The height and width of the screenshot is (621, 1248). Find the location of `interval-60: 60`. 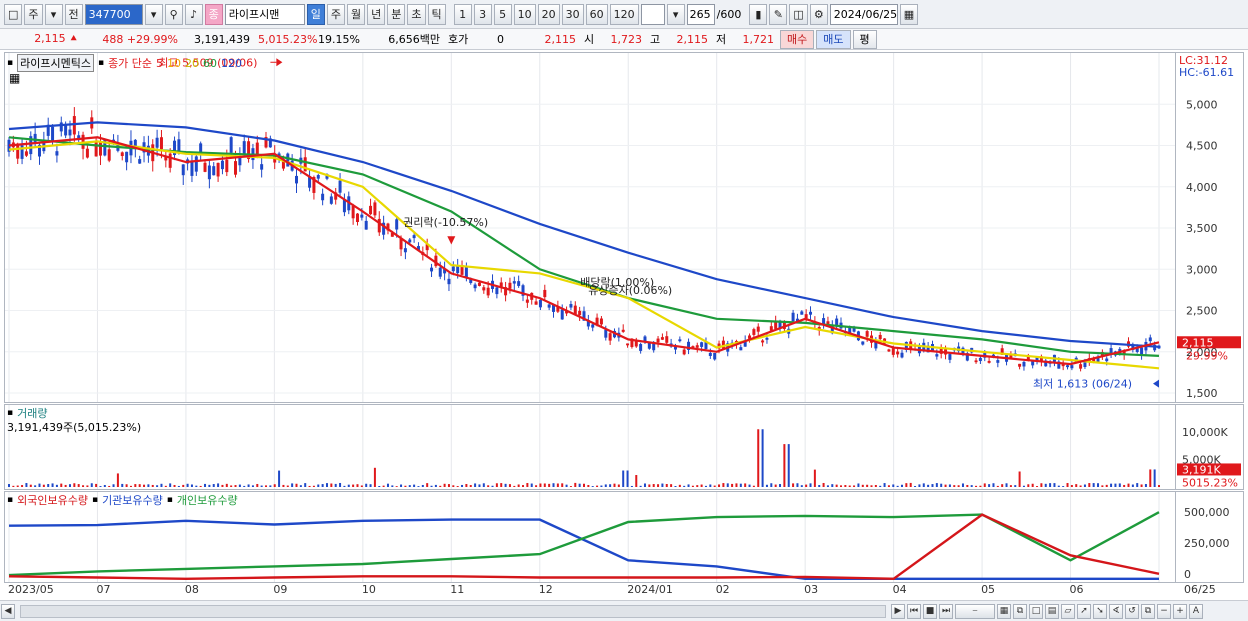

interval-60: 60 is located at coordinates (596, 14).